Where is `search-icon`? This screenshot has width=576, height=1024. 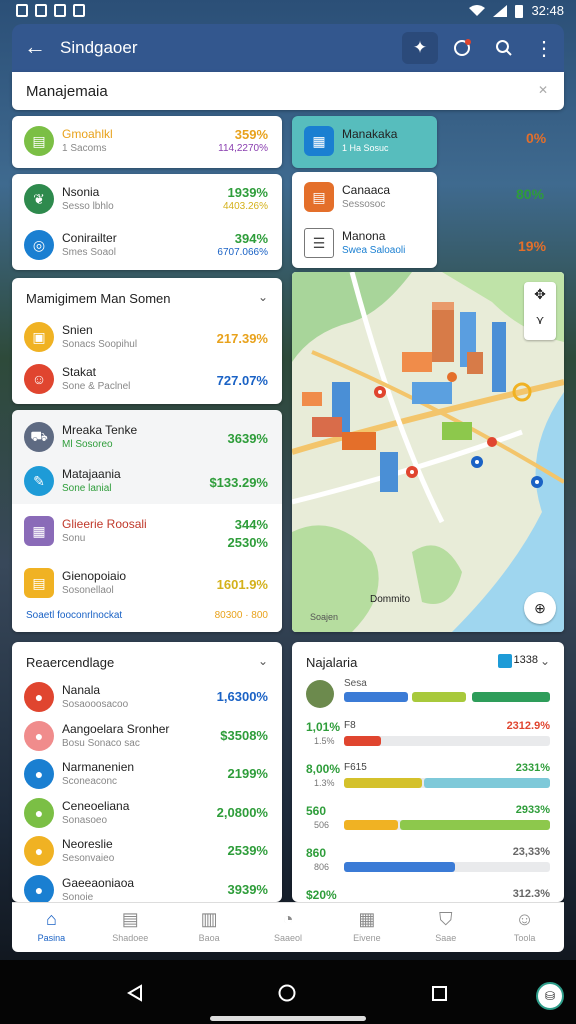
search-icon is located at coordinates (504, 48).